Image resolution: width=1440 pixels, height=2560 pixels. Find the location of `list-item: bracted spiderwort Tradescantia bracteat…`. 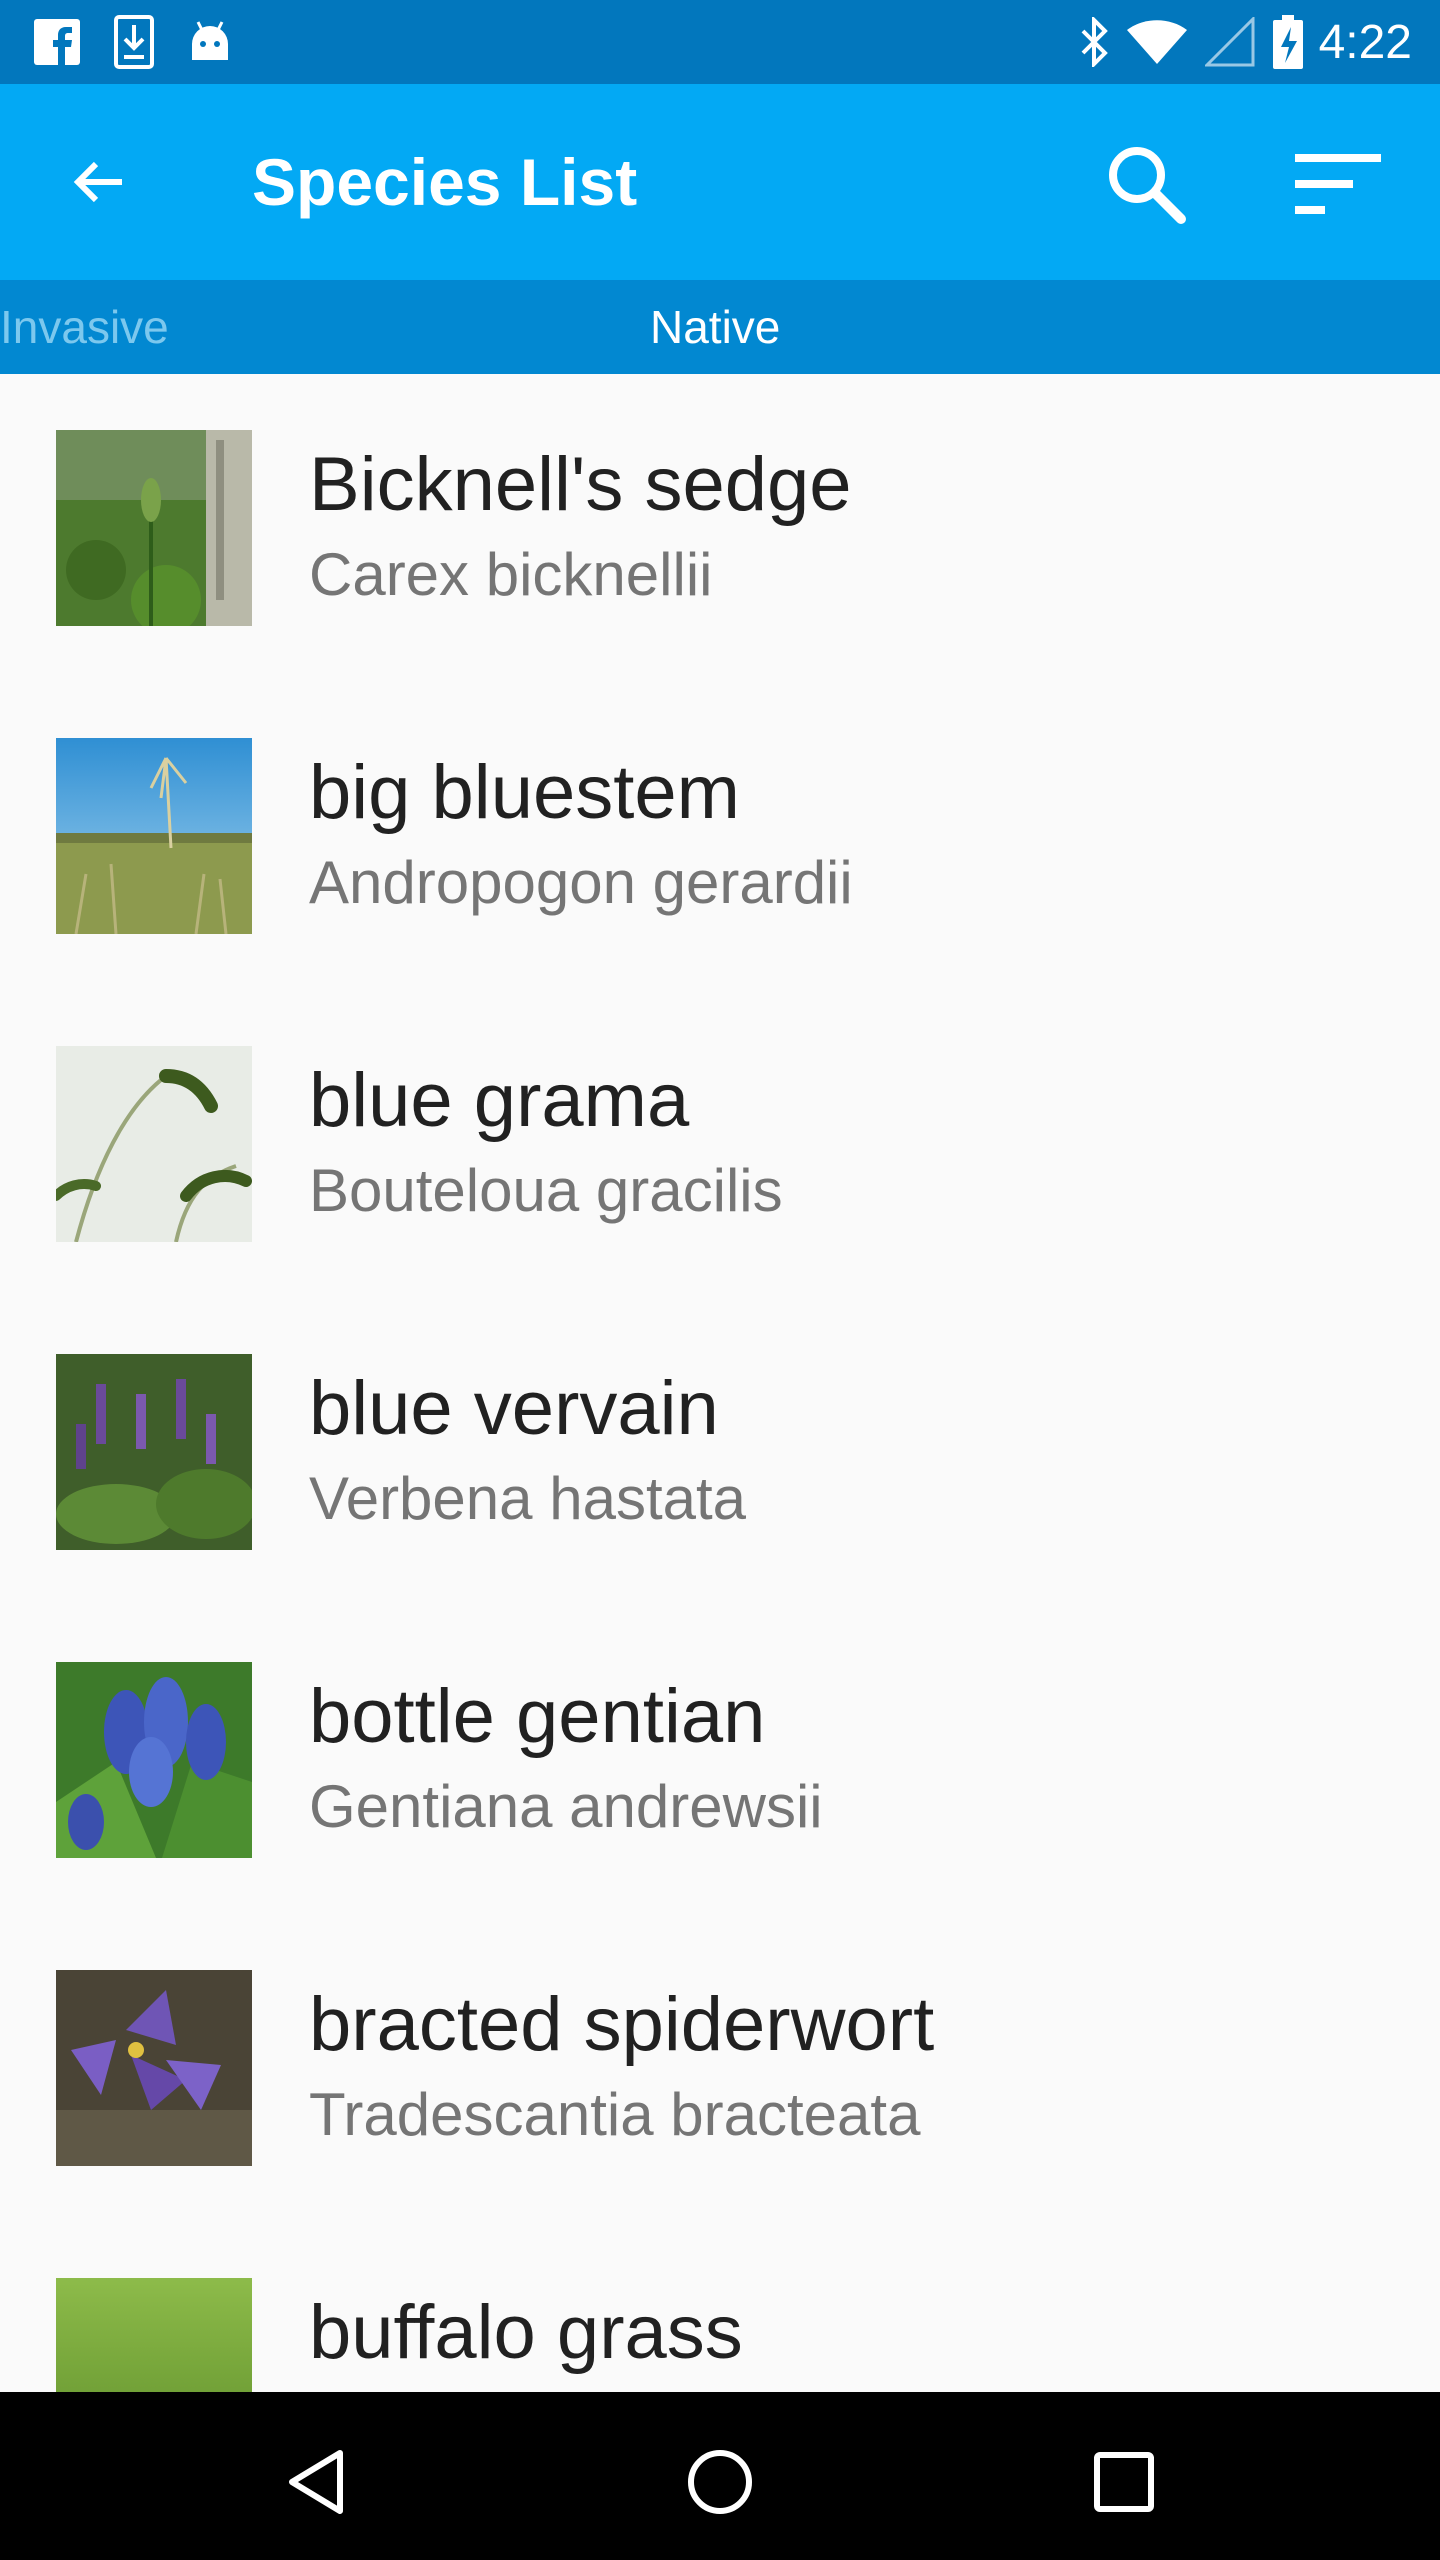

list-item: bracted spiderwort Tradescantia bracteat… is located at coordinates (720, 2068).